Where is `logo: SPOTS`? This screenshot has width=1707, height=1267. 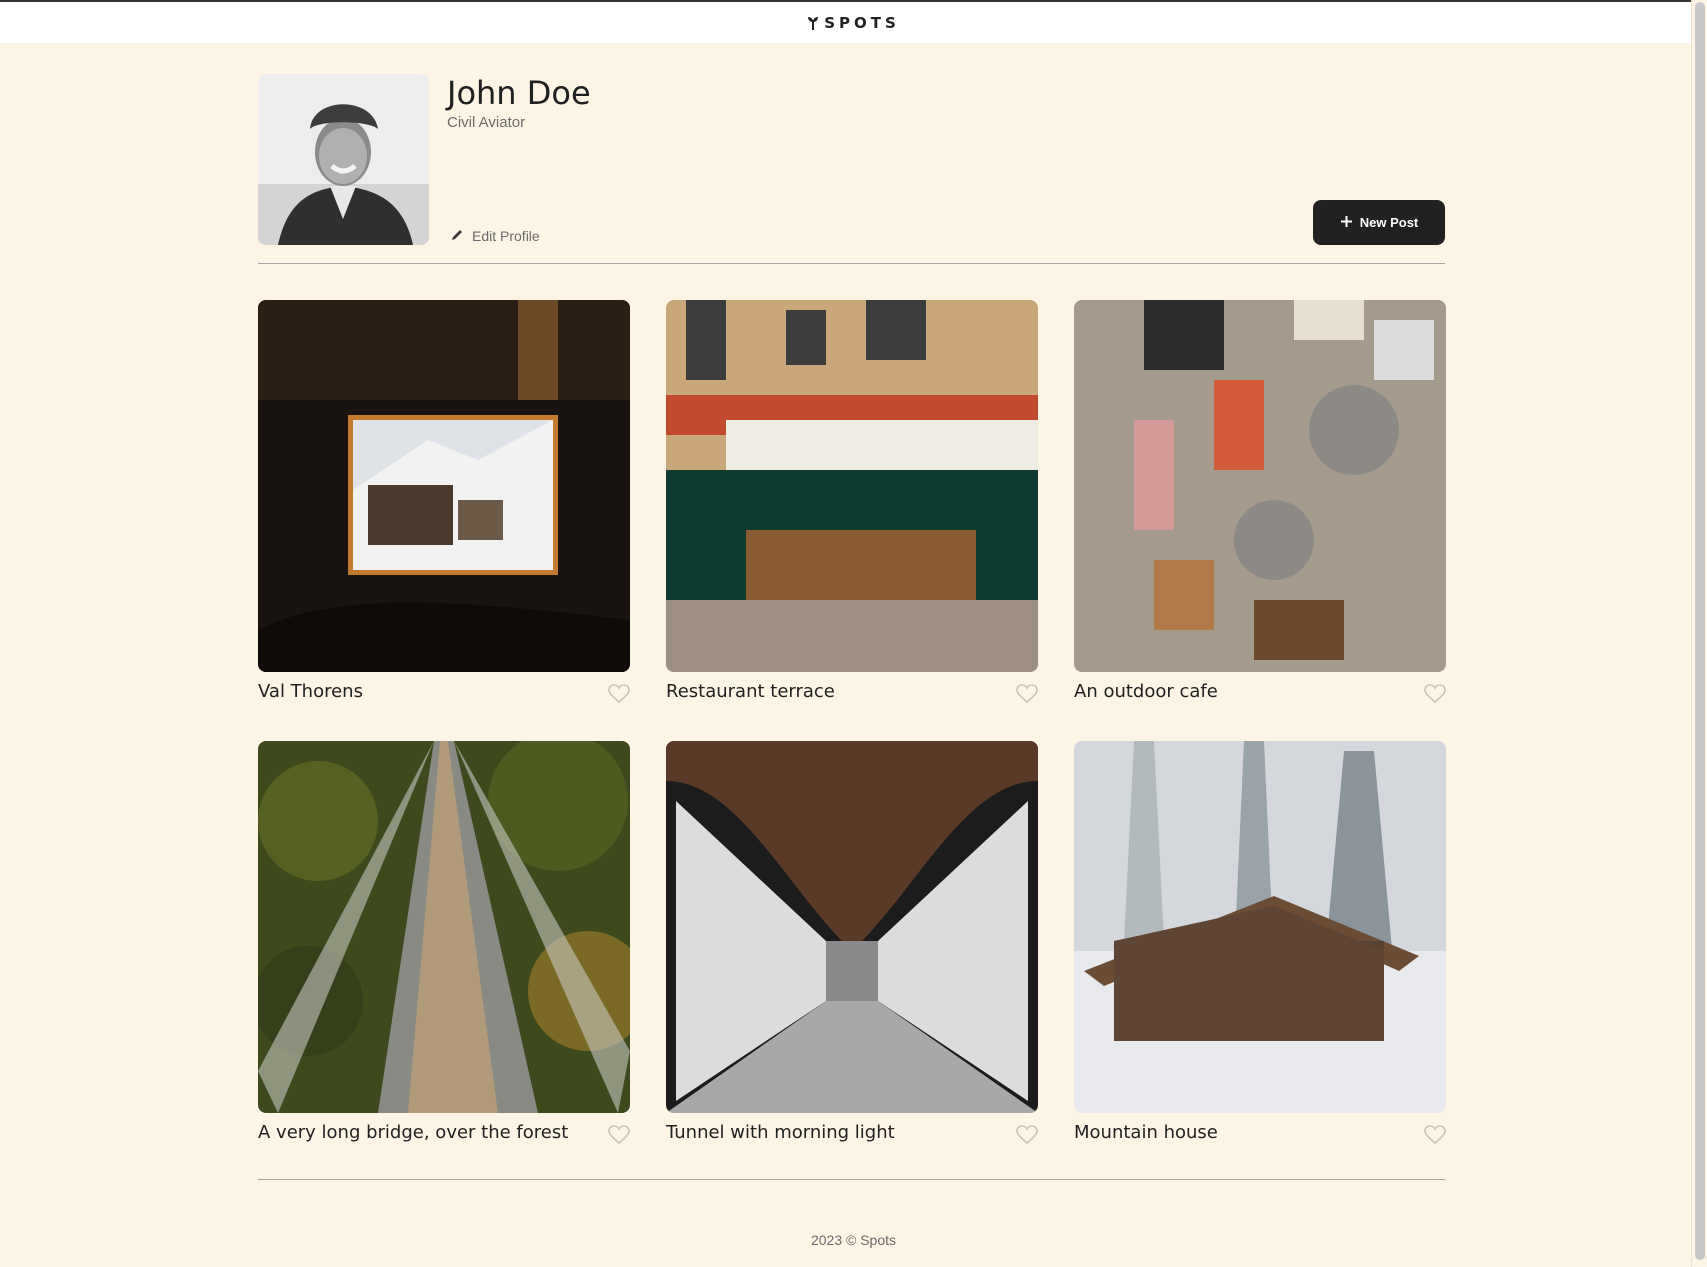
logo: SPOTS is located at coordinates (853, 23).